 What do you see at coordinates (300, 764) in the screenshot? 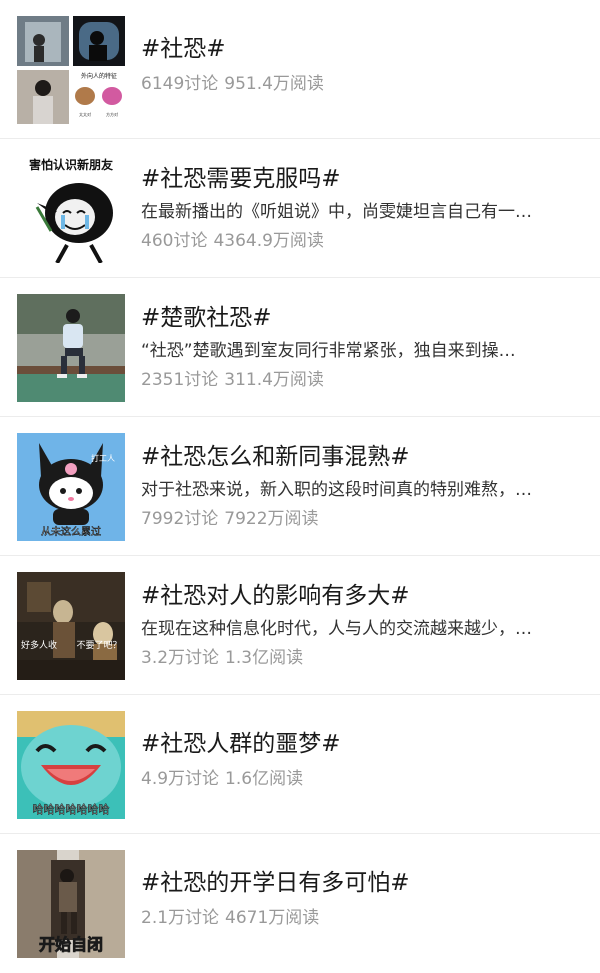
I see `topic-item: 哈哈哈哈哈哈哈 #社恐人群的噩梦# 4.9万讨论 1.6亿阅读` at bounding box center [300, 764].